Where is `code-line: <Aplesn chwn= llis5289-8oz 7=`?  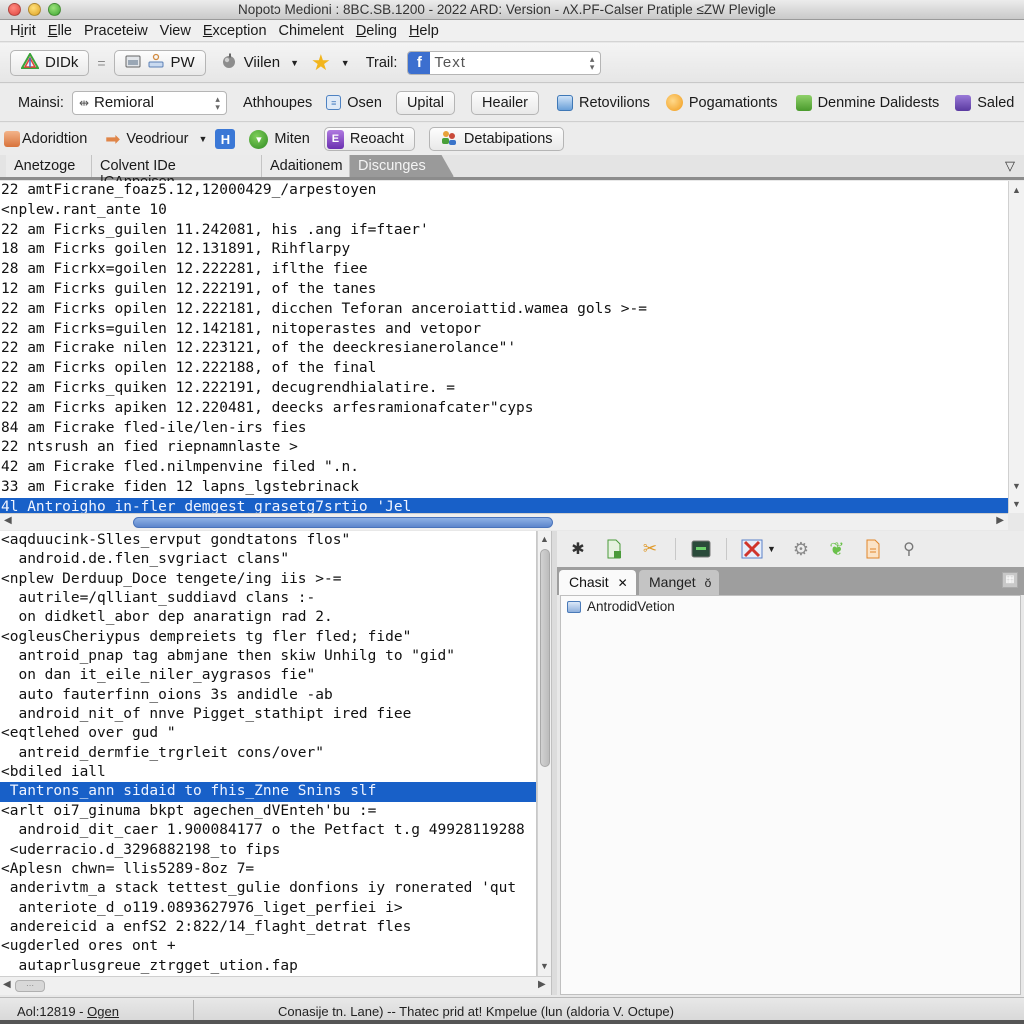 code-line: <Aplesn chwn= llis5289-8oz 7= is located at coordinates (268, 869).